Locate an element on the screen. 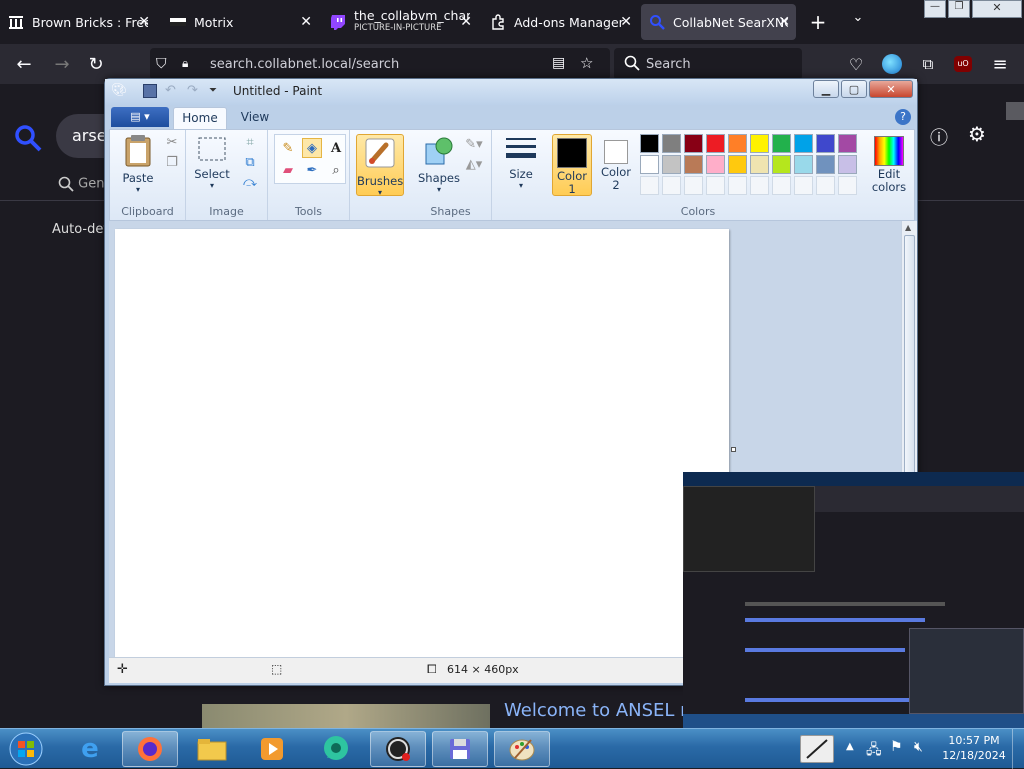  minimize-button: — is located at coordinates (935, 9).